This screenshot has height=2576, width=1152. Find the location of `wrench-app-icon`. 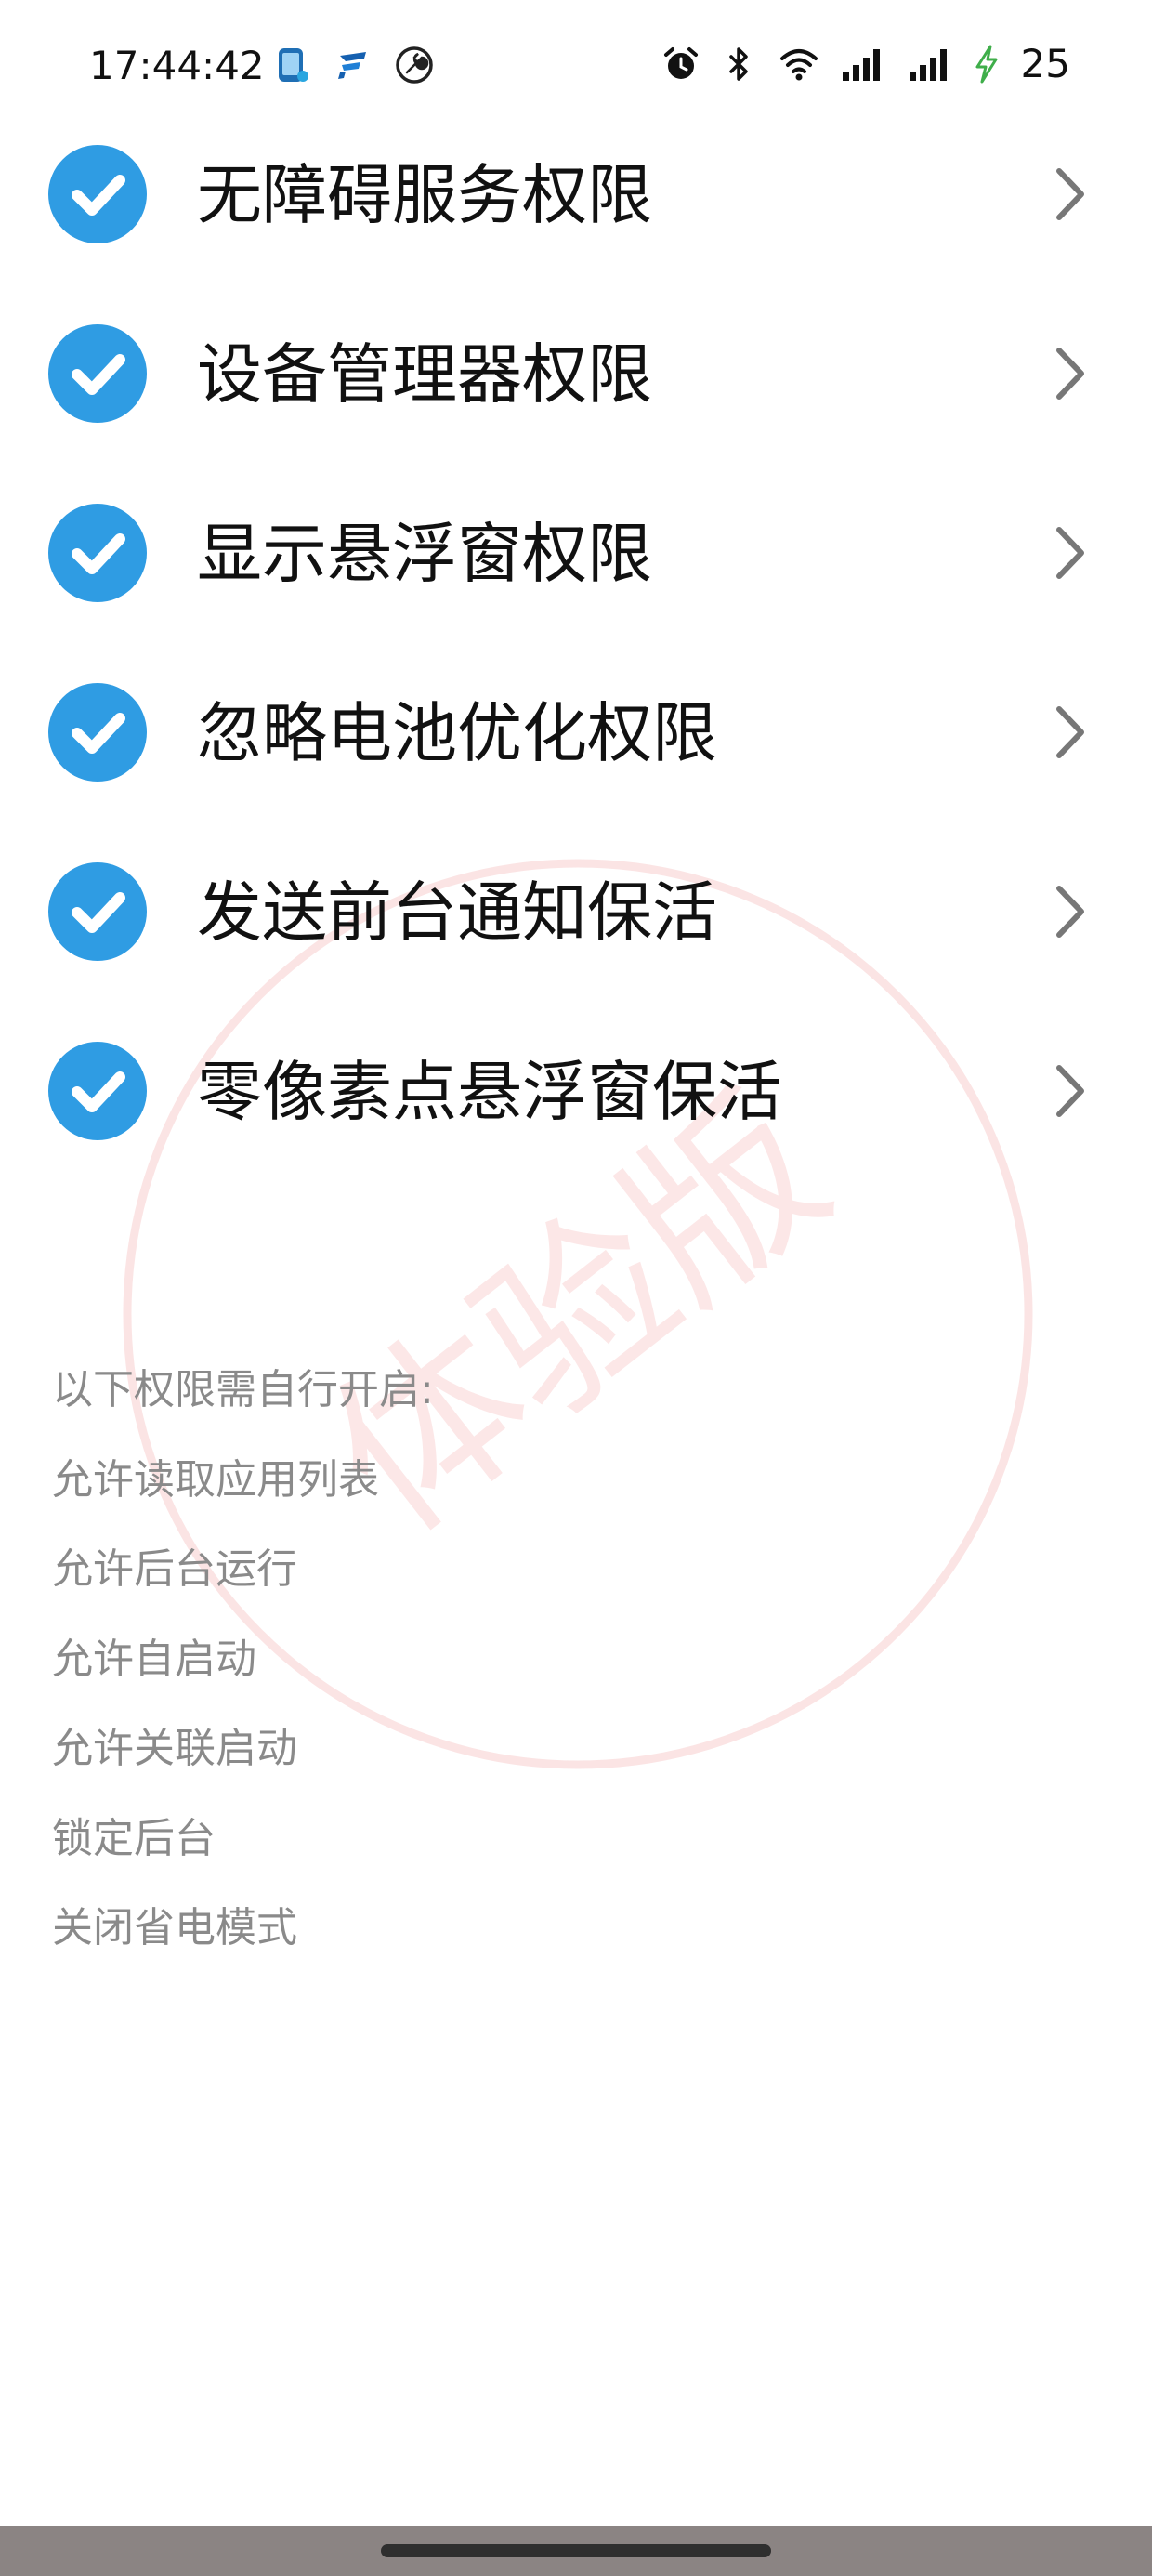

wrench-app-icon is located at coordinates (414, 65).